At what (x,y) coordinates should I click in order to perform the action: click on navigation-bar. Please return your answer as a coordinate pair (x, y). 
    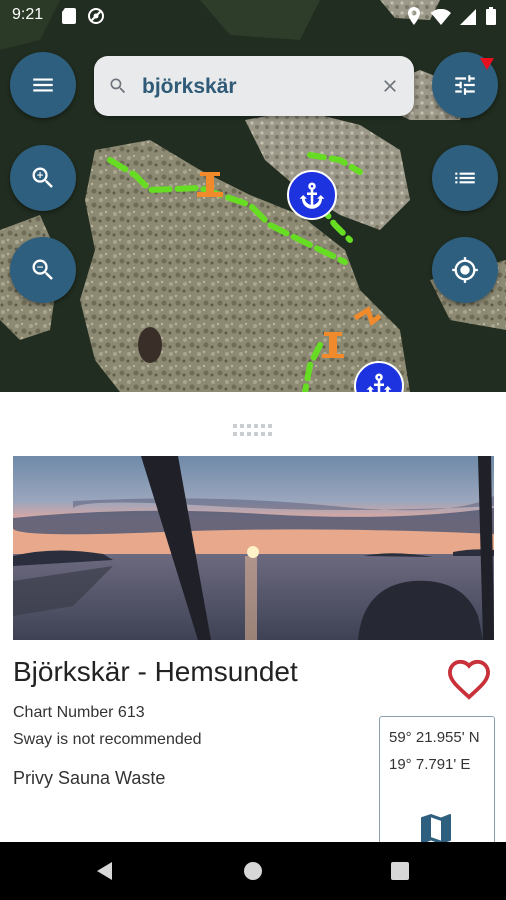
    Looking at the image, I should click on (253, 871).